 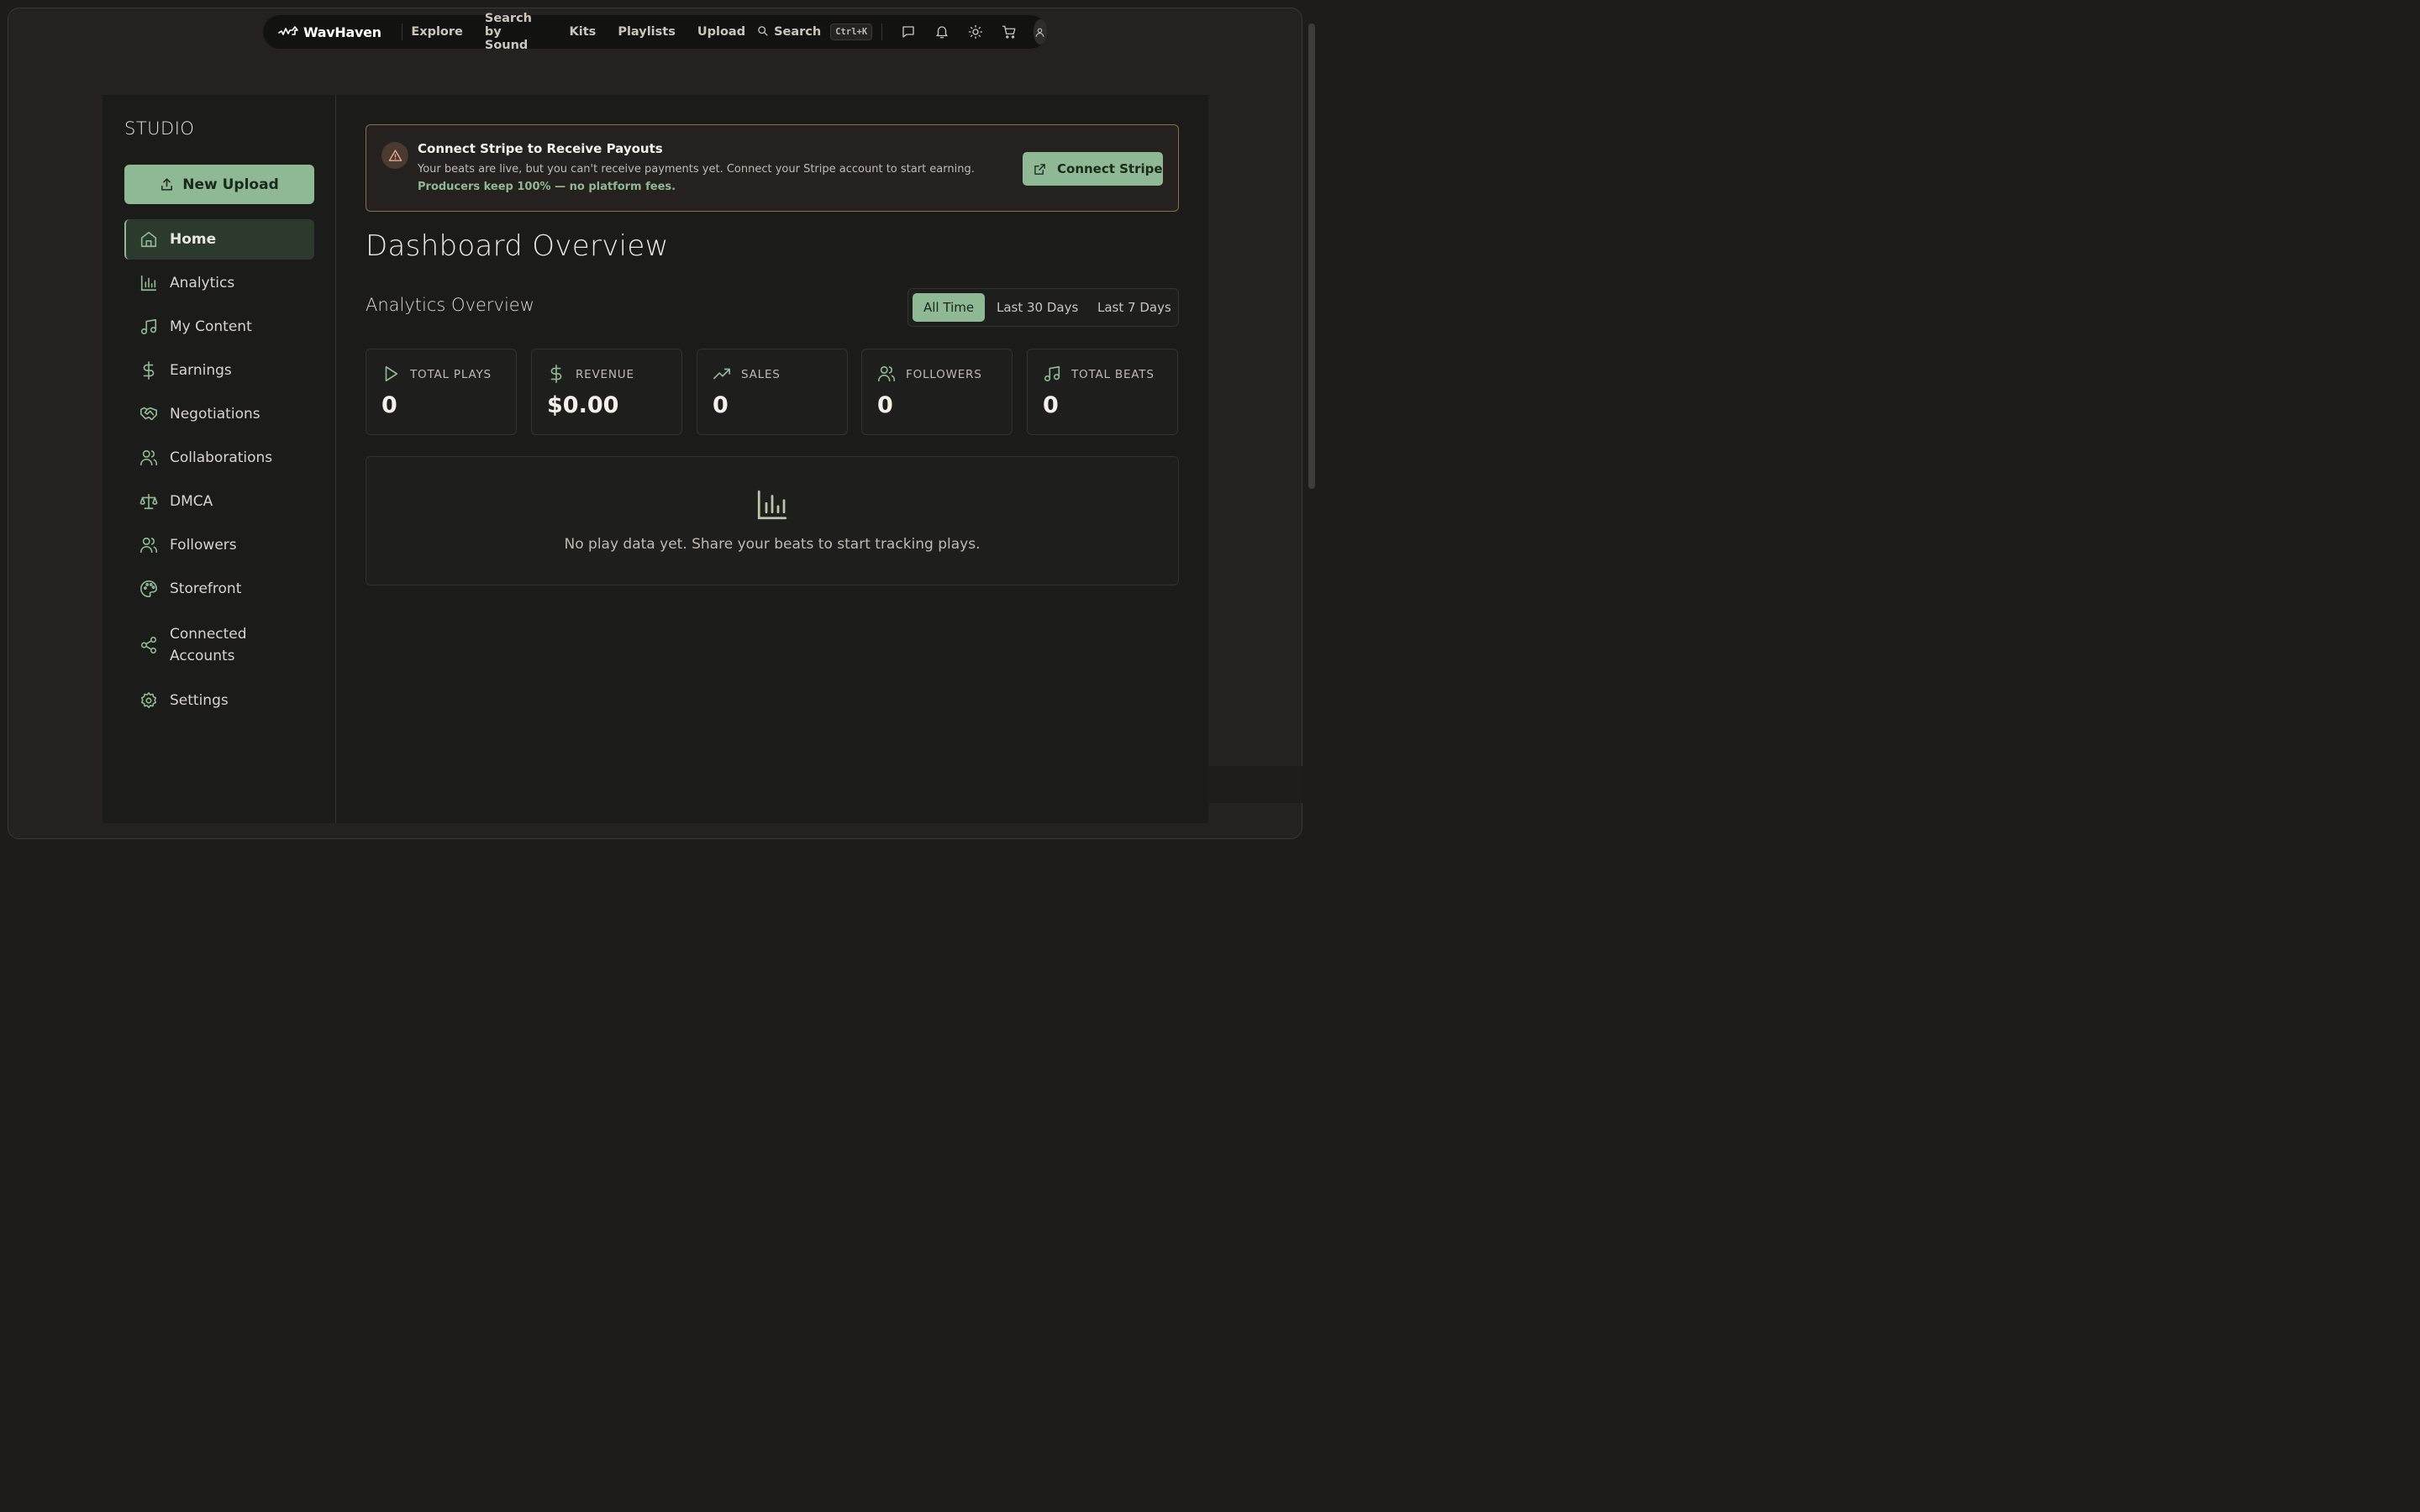 I want to click on sidebar-item-earnings: Earnings, so click(x=219, y=370).